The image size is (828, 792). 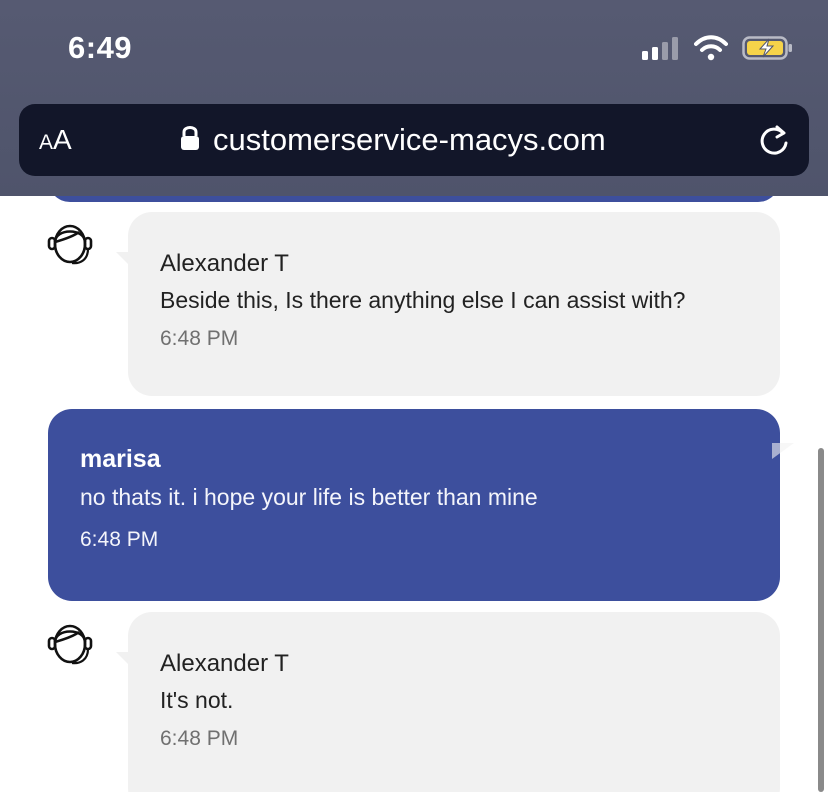 What do you see at coordinates (768, 50) in the screenshot?
I see `battery-charging-icon` at bounding box center [768, 50].